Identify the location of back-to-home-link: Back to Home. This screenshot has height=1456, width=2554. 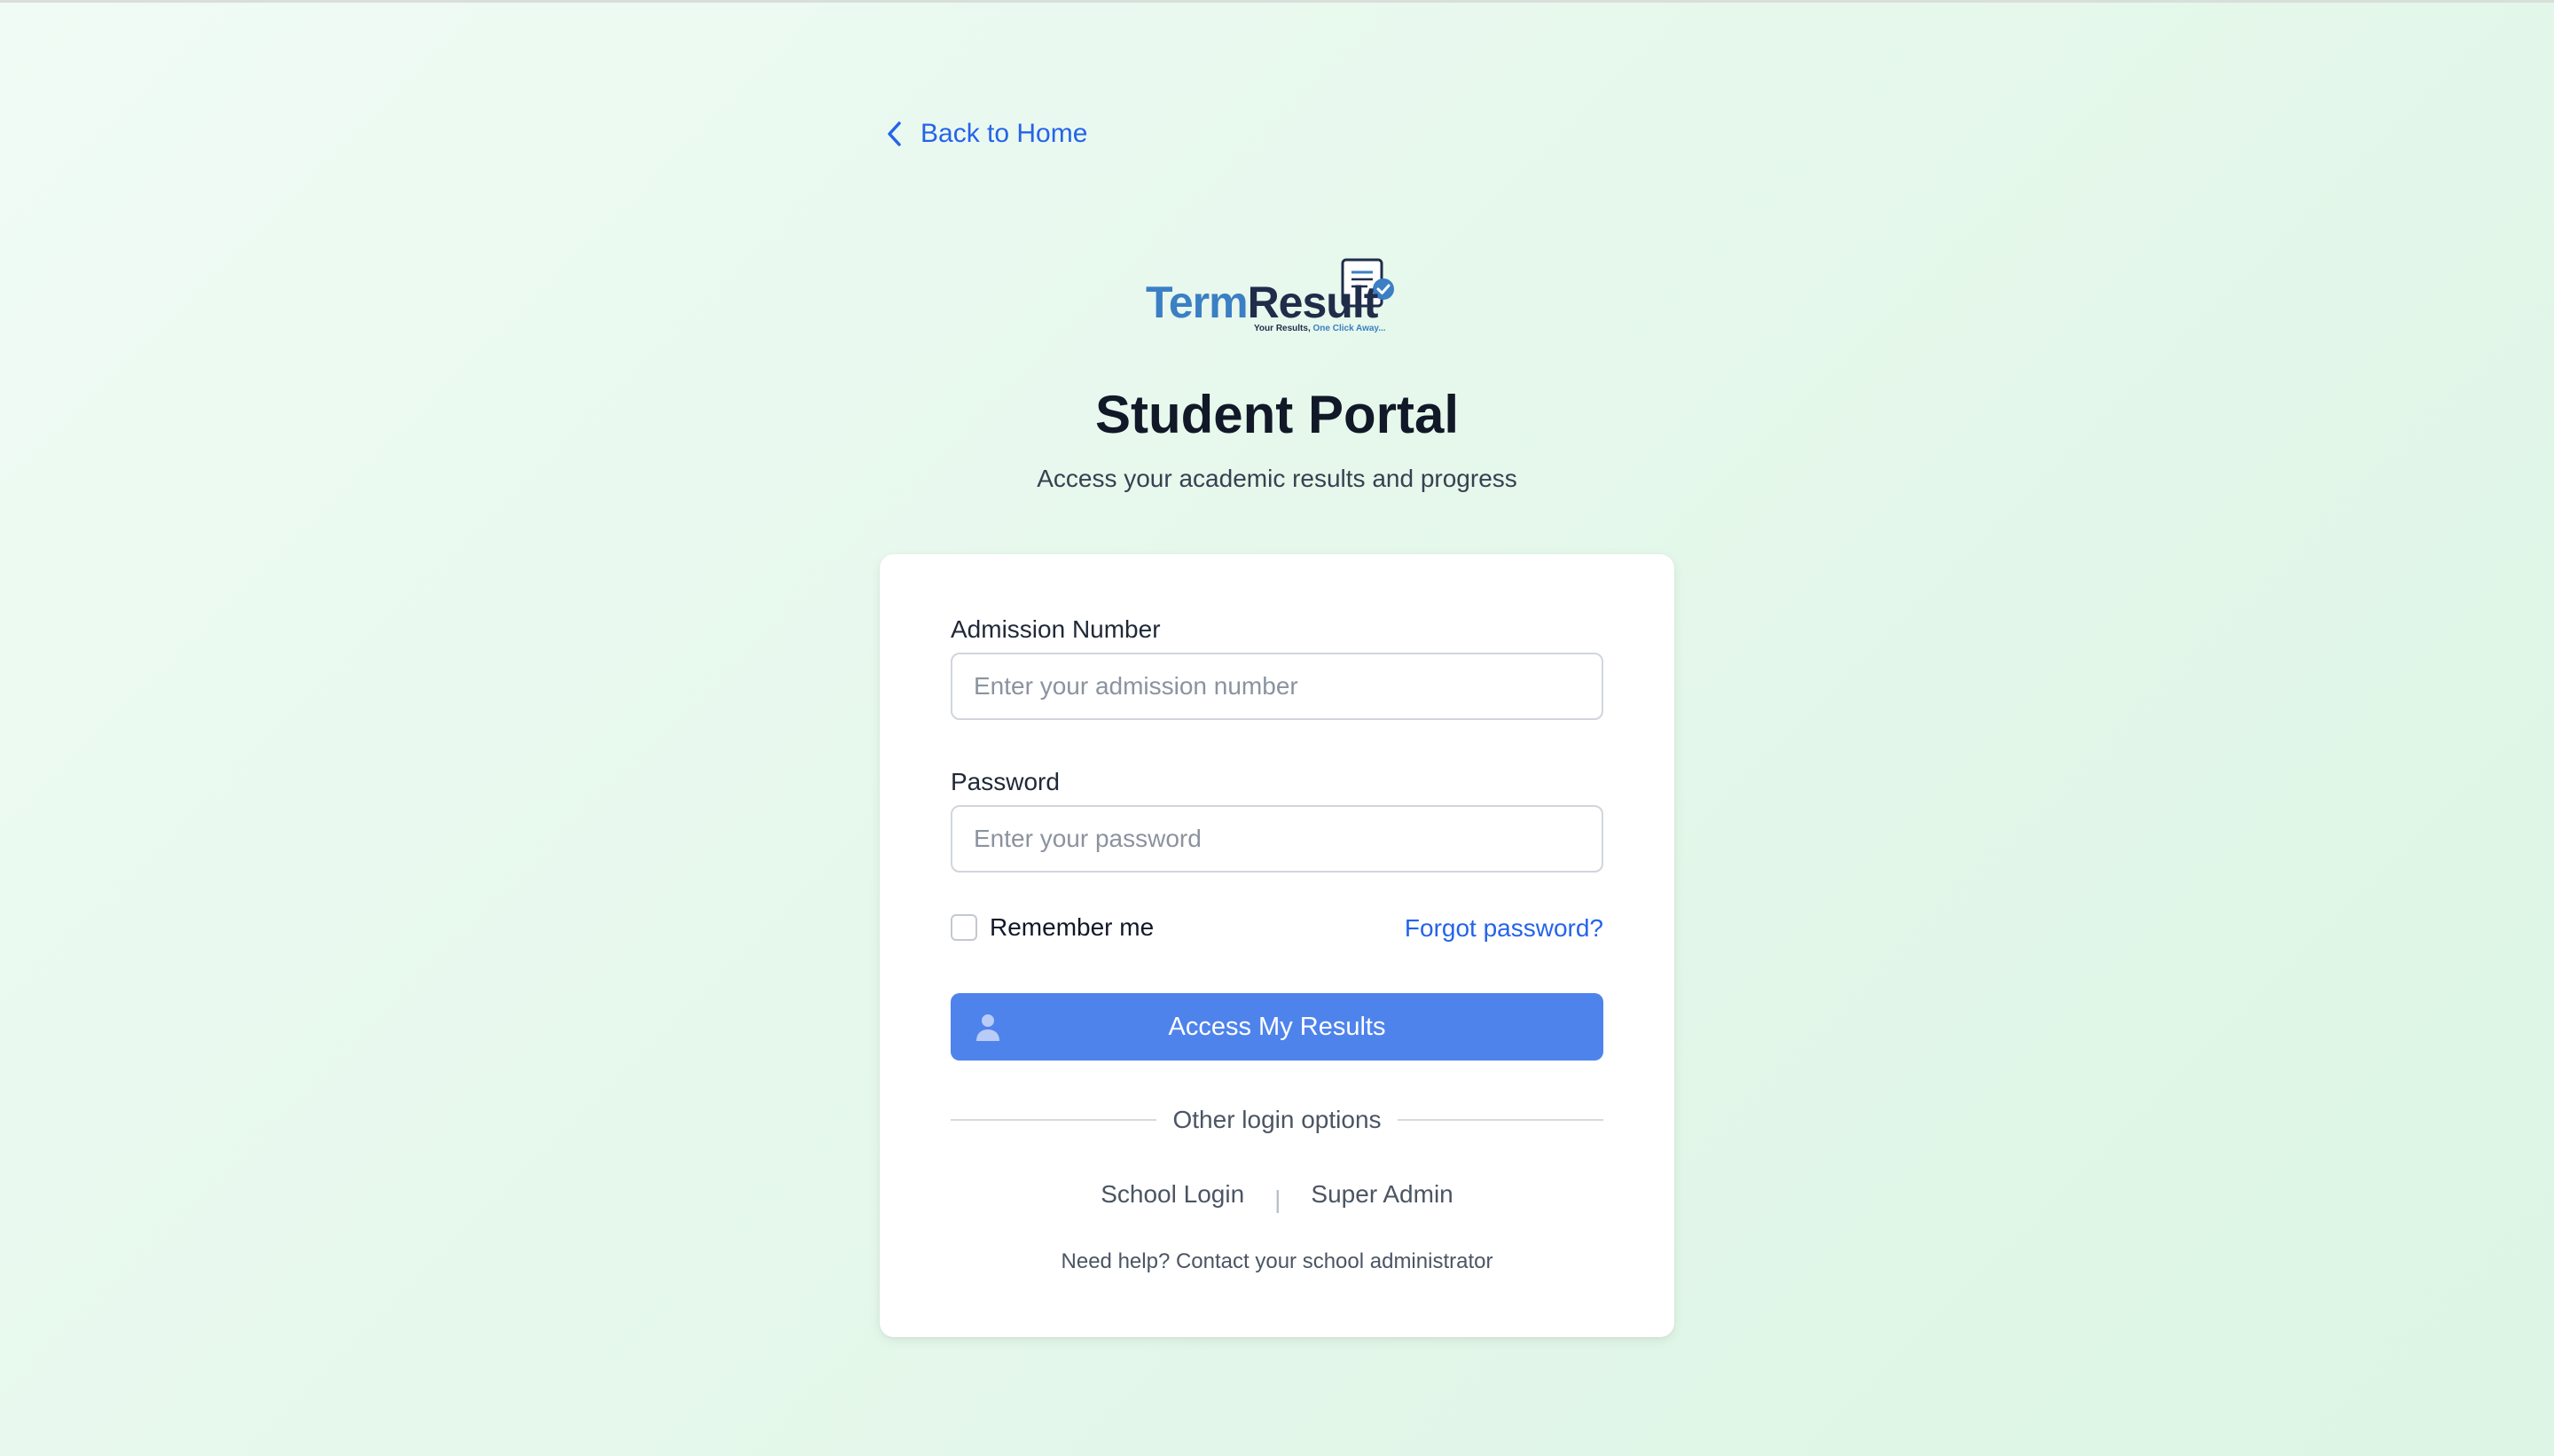
(985, 134).